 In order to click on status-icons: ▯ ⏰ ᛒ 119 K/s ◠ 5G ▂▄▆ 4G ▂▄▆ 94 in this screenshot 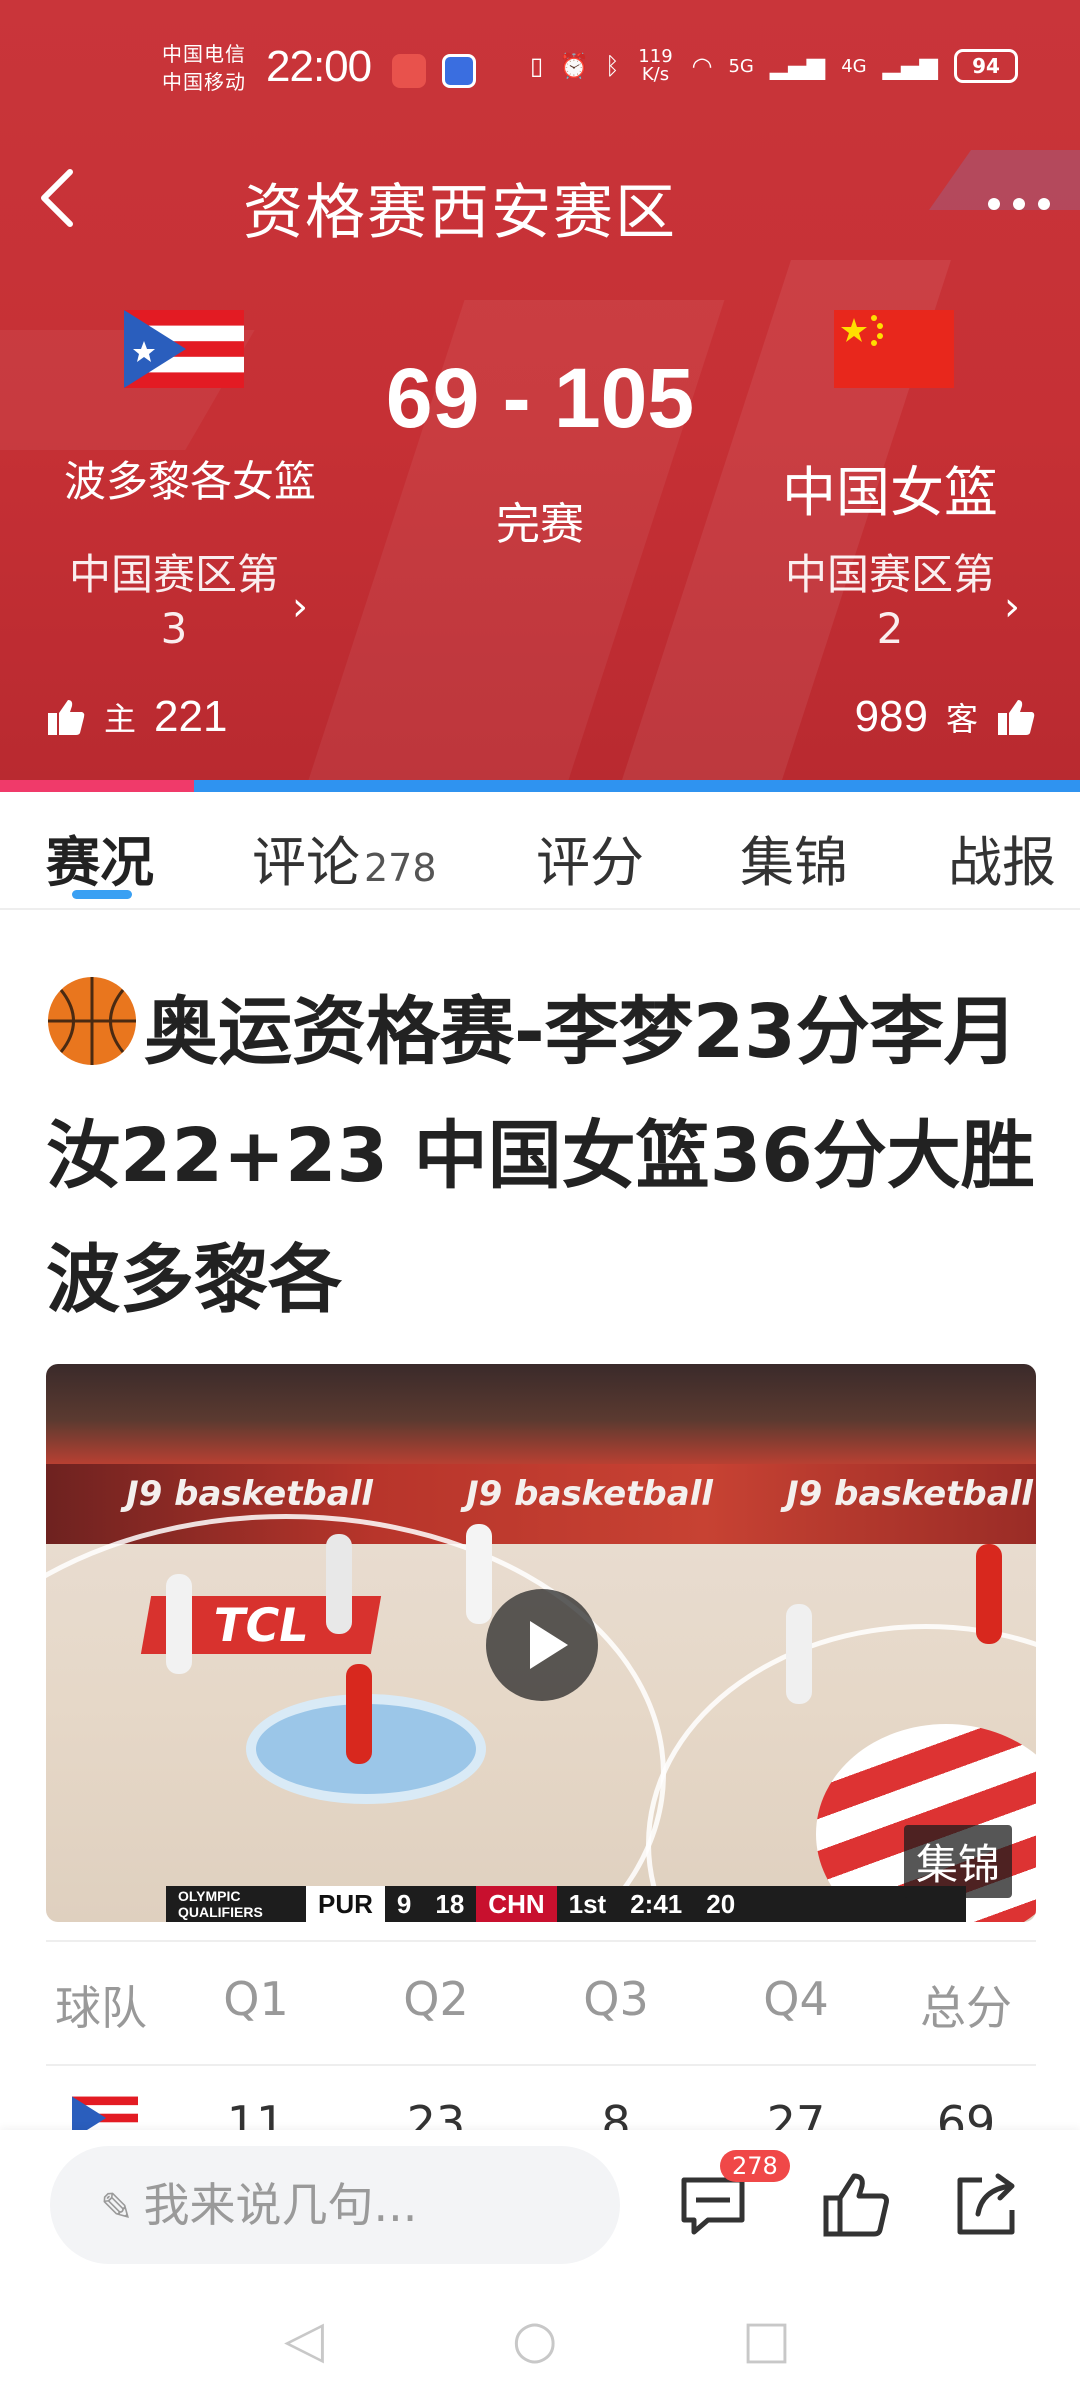, I will do `click(774, 66)`.